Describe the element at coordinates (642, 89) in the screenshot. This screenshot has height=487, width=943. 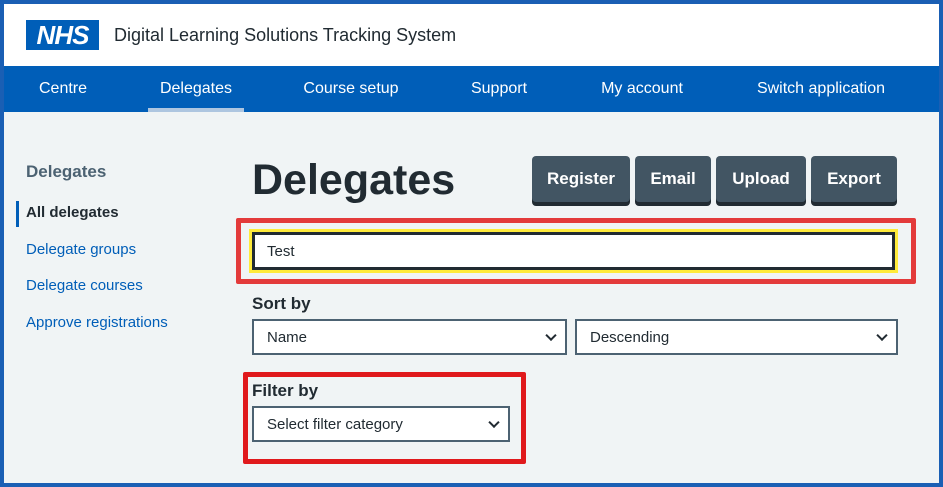
I see `nav-item-my-account: My account` at that location.